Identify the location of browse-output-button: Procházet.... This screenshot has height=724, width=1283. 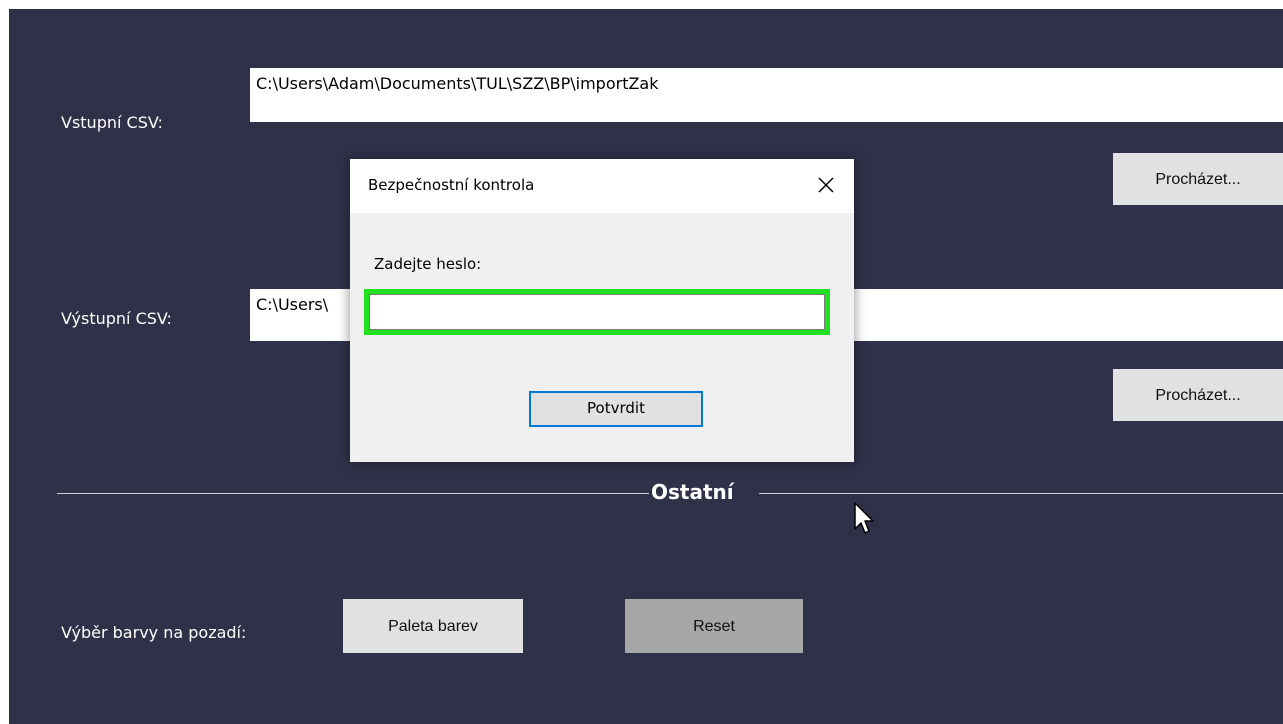
(1198, 395).